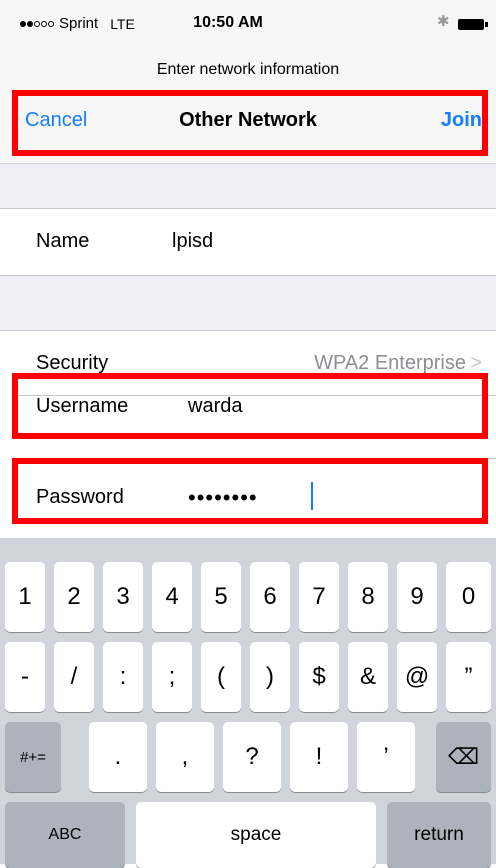 The image size is (496, 868). What do you see at coordinates (221, 677) in the screenshot?
I see `key-open-paren: (` at bounding box center [221, 677].